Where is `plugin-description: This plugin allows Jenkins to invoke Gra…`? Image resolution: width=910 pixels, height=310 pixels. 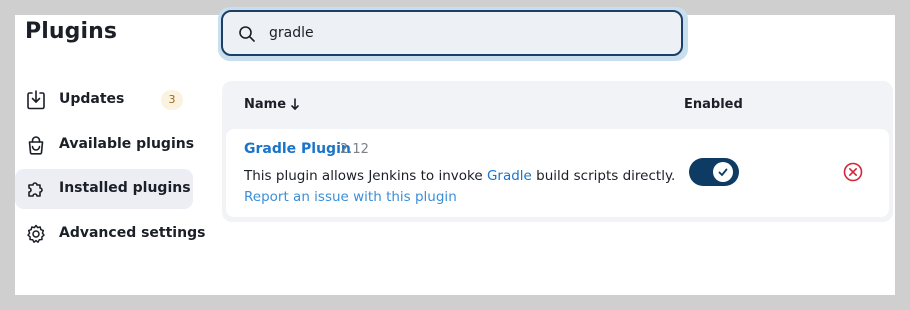 plugin-description: This plugin allows Jenkins to invoke Gra… is located at coordinates (459, 176).